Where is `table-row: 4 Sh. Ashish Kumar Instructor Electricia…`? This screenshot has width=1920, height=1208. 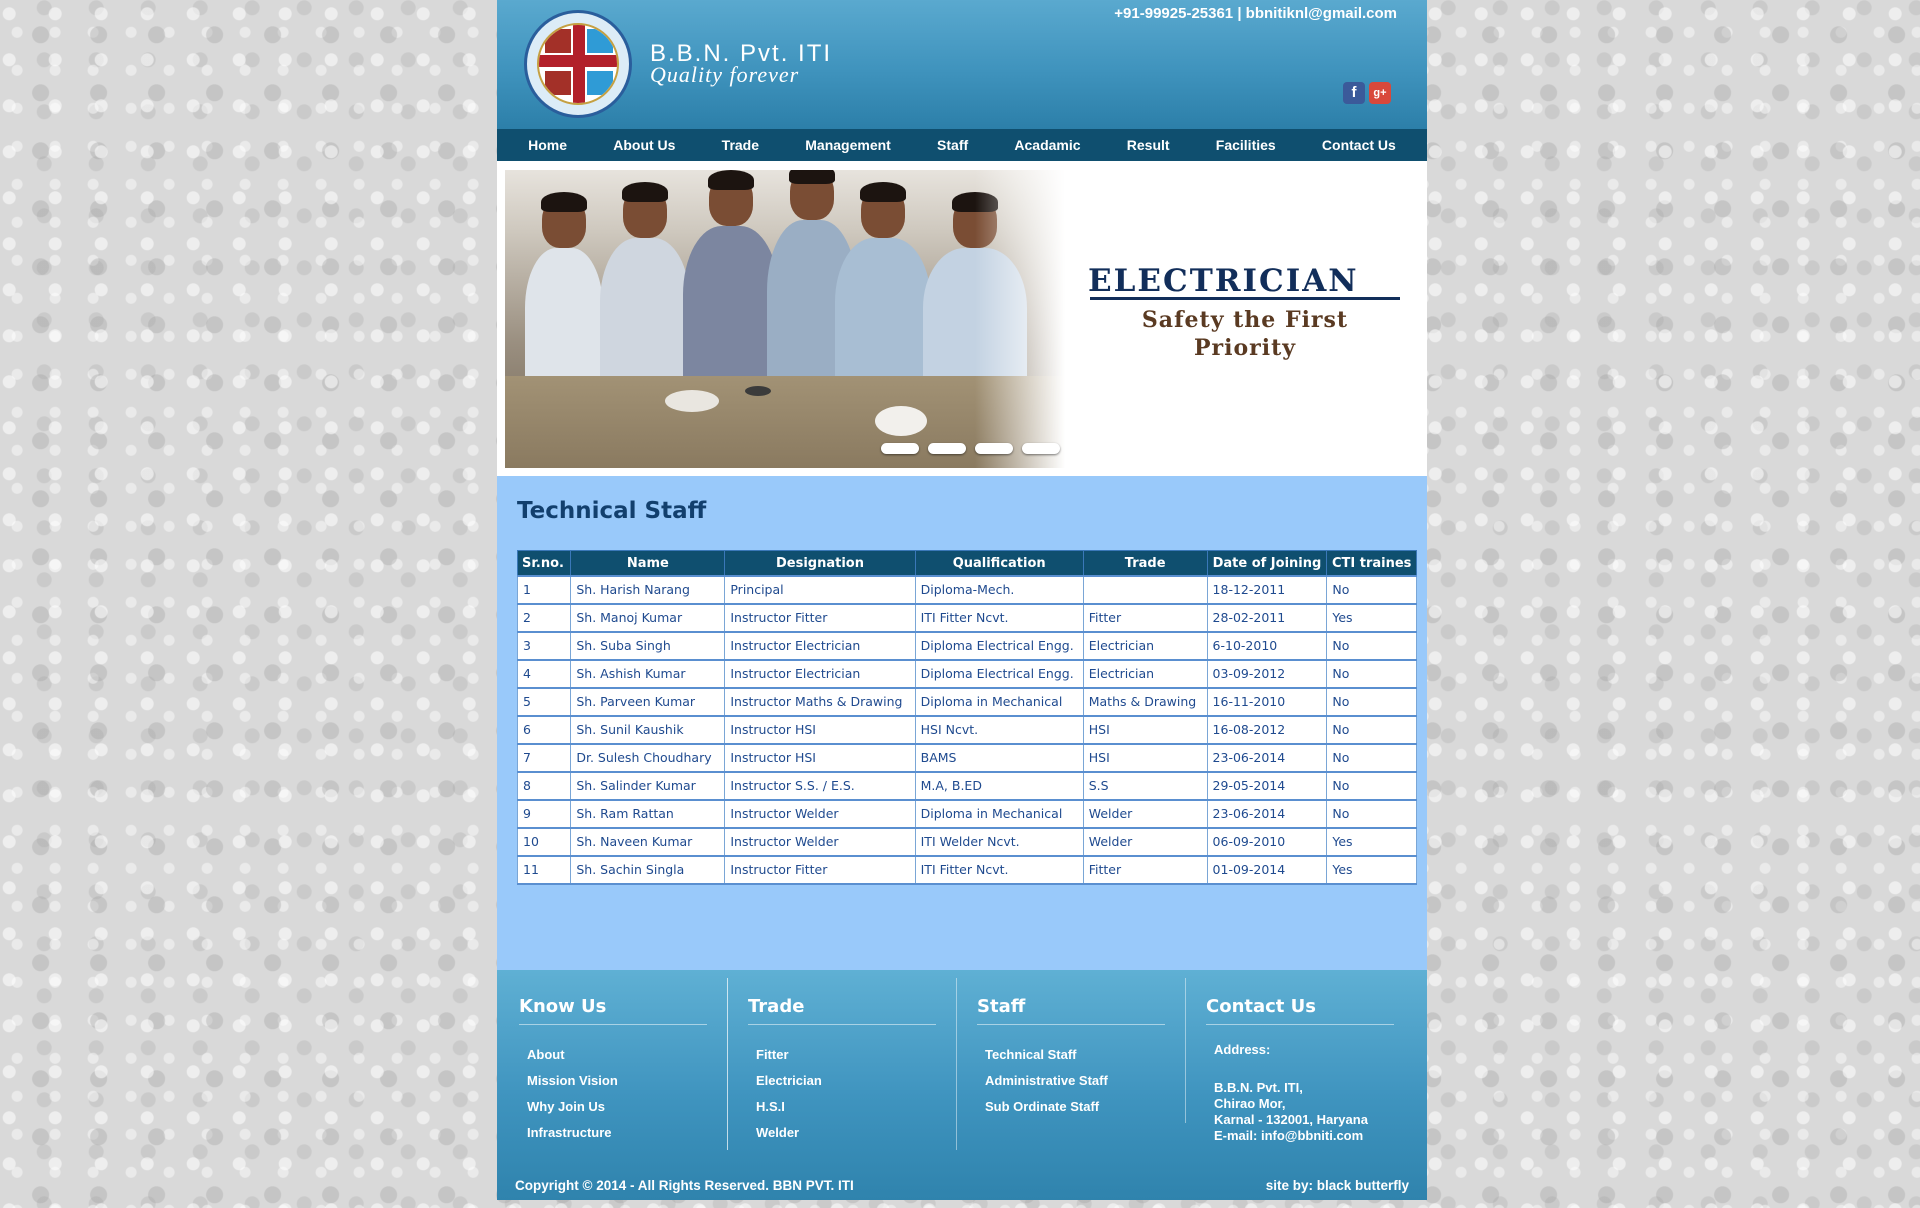 table-row: 4 Sh. Ashish Kumar Instructor Electricia… is located at coordinates (966, 674).